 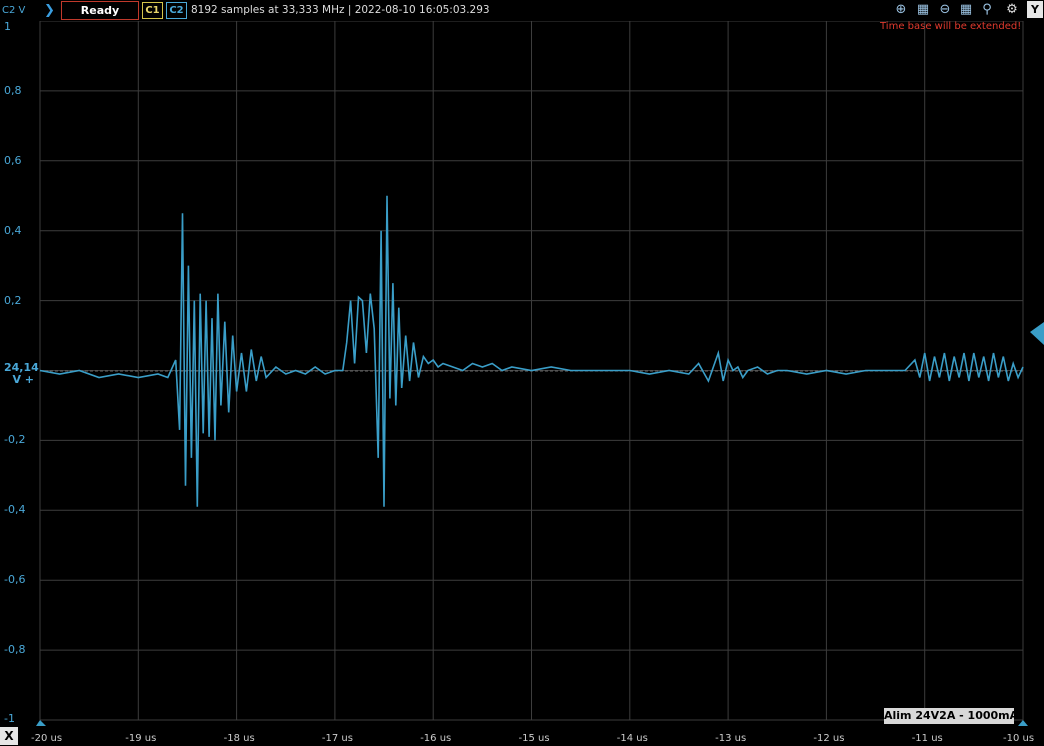 What do you see at coordinates (945, 10) in the screenshot?
I see `zoom-out-icon: ⊖` at bounding box center [945, 10].